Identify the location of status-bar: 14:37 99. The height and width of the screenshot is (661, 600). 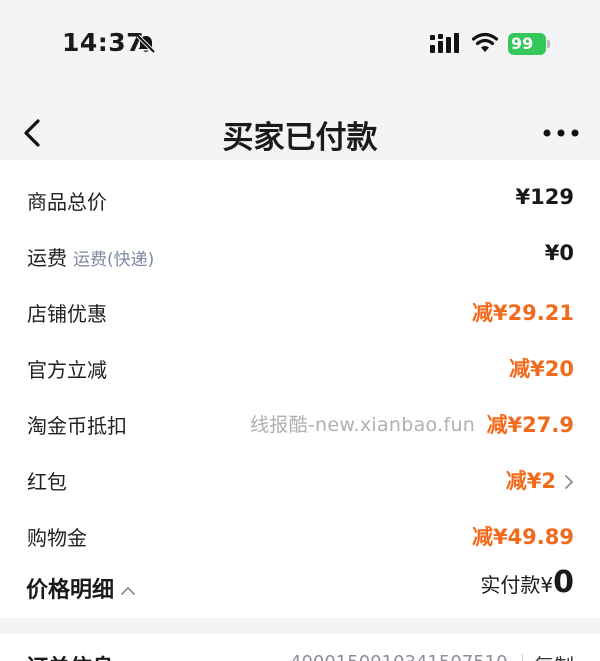
(300, 43).